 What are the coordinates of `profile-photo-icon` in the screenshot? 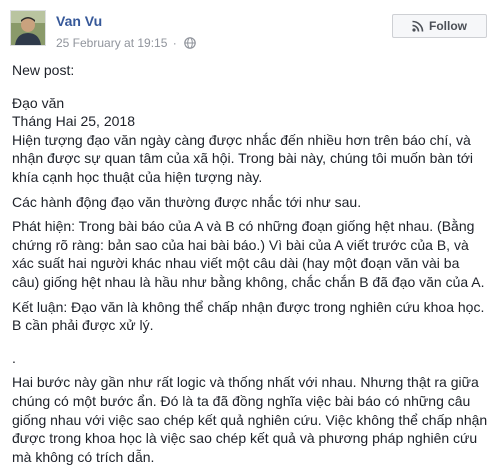 It's located at (28, 28).